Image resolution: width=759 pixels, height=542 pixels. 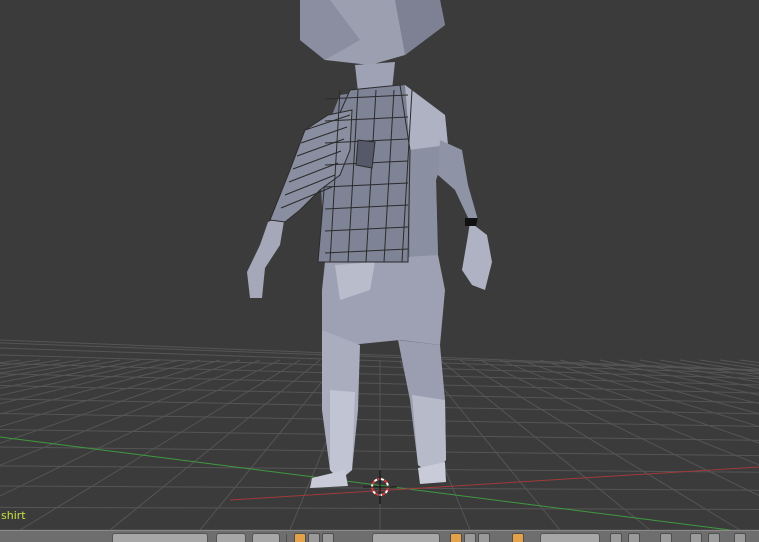 I want to click on 3d-cursor-icon, so click(x=380, y=487).